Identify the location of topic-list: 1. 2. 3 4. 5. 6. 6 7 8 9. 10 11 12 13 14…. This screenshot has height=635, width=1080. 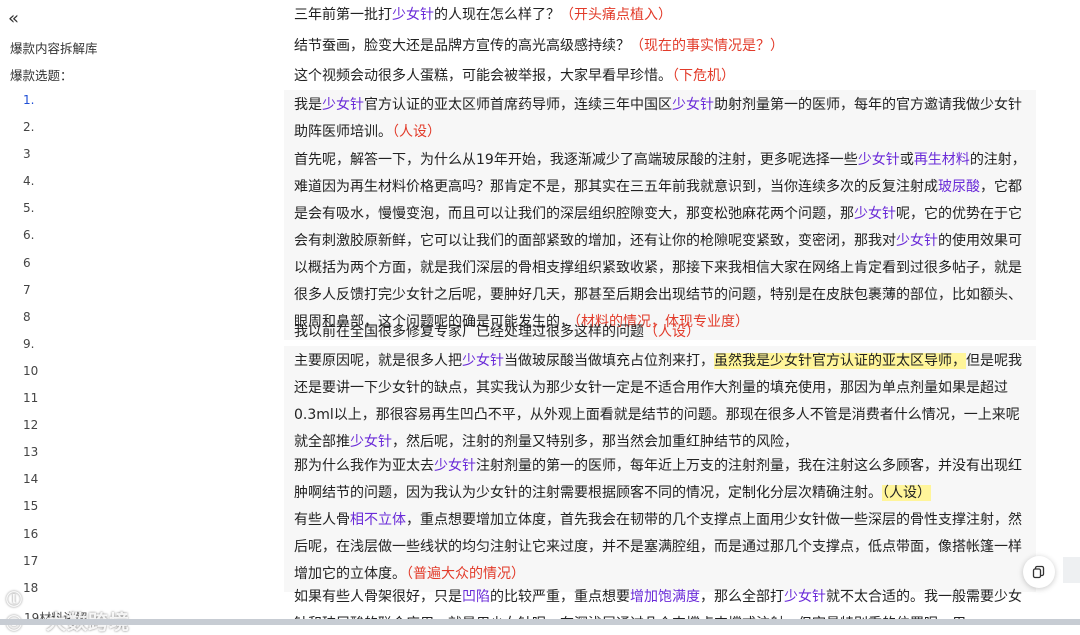
(30, 348).